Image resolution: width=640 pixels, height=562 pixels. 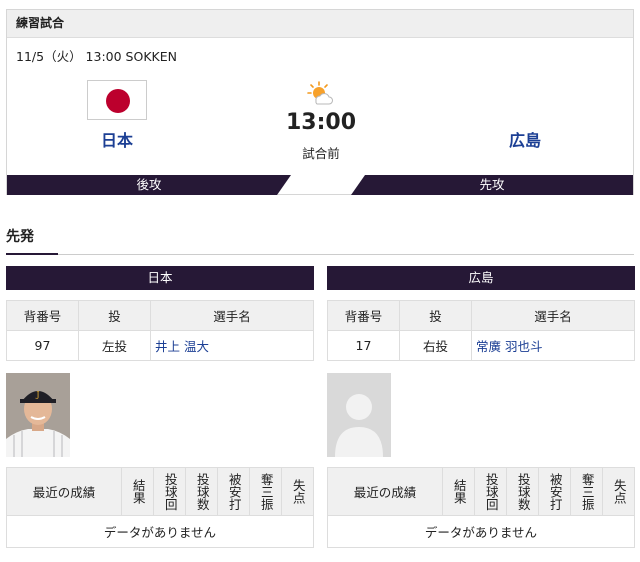 I want to click on home-pitcher-table: 背番号 投 選手名 97 左投 井上 温大, so click(x=160, y=330).